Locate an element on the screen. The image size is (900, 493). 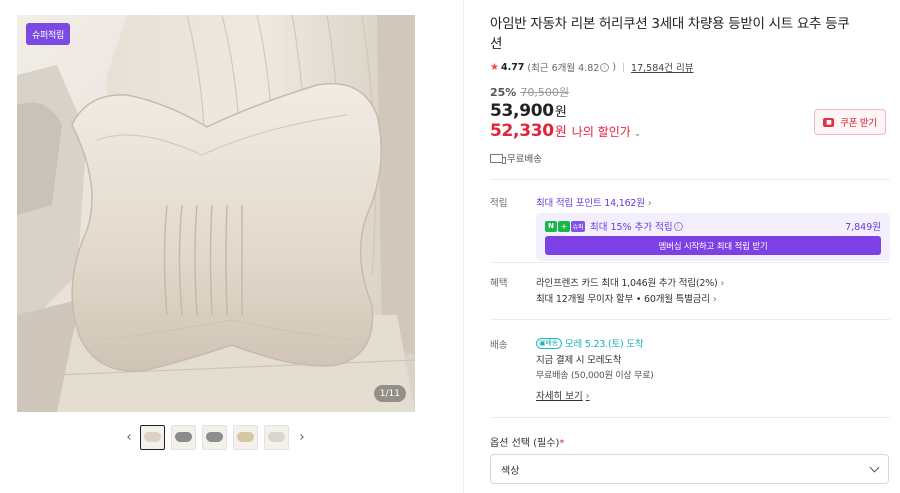
rating-recent: (최근 6개월 4.82 is located at coordinates (563, 68).